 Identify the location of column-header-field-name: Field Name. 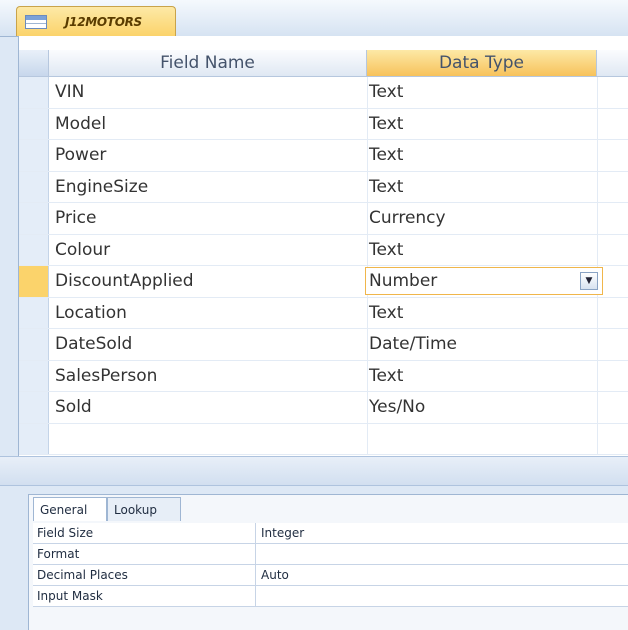
(208, 63).